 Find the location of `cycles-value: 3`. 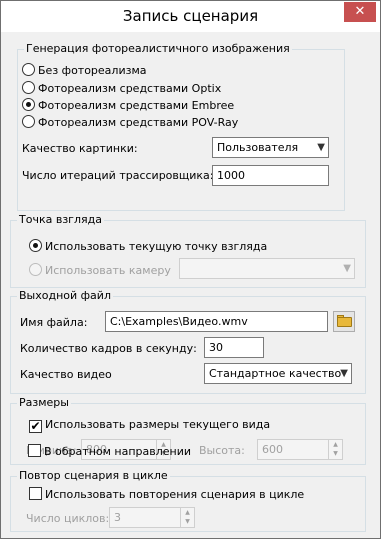

cycles-value: 3 is located at coordinates (117, 517).